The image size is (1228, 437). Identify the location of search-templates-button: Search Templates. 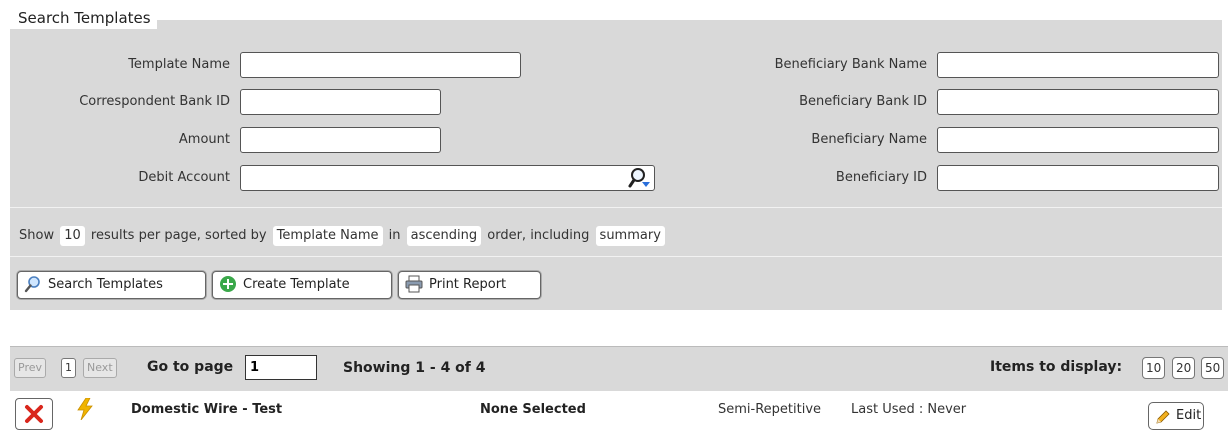
(111, 285).